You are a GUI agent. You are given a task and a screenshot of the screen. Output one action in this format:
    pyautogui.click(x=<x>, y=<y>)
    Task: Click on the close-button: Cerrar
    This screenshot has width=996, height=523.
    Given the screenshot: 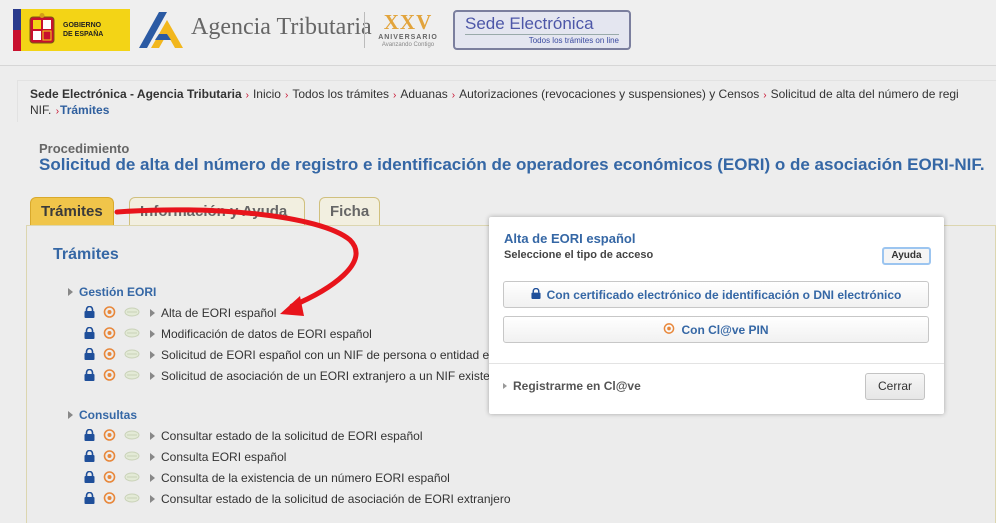 What is the action you would take?
    pyautogui.click(x=895, y=386)
    